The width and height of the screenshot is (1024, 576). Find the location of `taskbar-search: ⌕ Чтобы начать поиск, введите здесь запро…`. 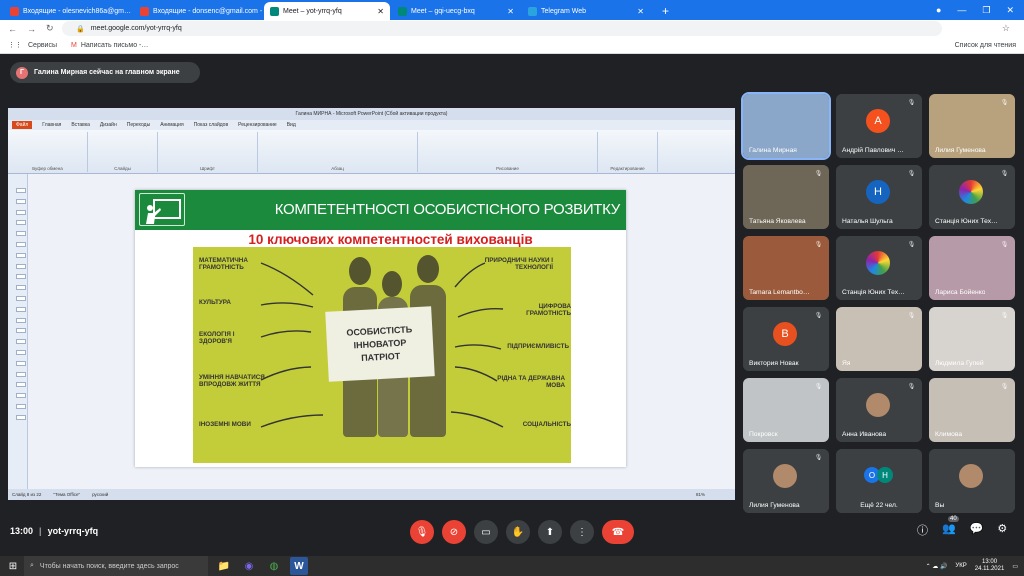

taskbar-search: ⌕ Чтобы начать поиск, введите здесь запро… is located at coordinates (116, 566).